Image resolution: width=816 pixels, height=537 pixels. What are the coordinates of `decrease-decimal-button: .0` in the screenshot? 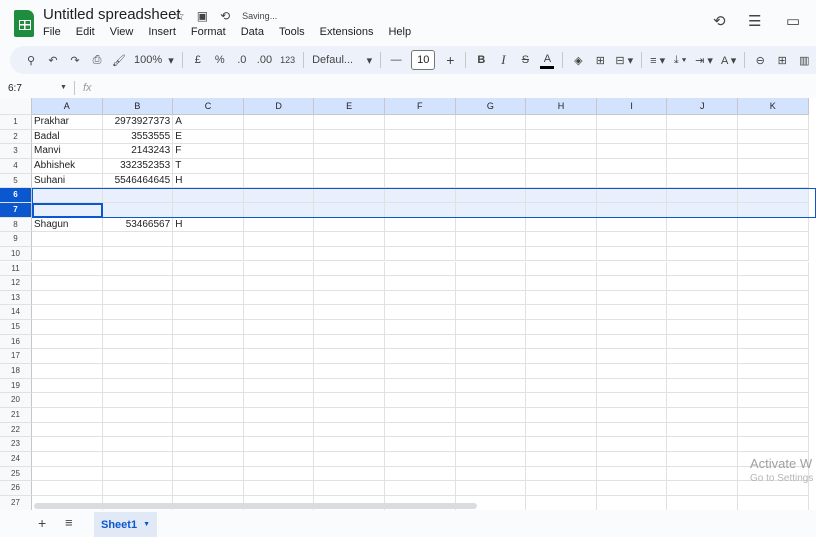 It's located at (242, 60).